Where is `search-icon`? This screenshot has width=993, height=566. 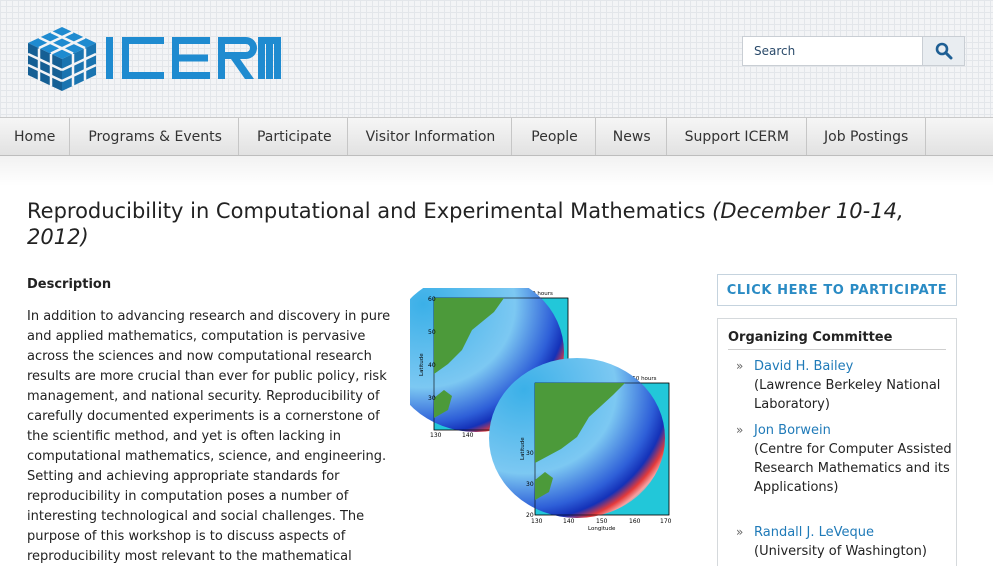 search-icon is located at coordinates (943, 51).